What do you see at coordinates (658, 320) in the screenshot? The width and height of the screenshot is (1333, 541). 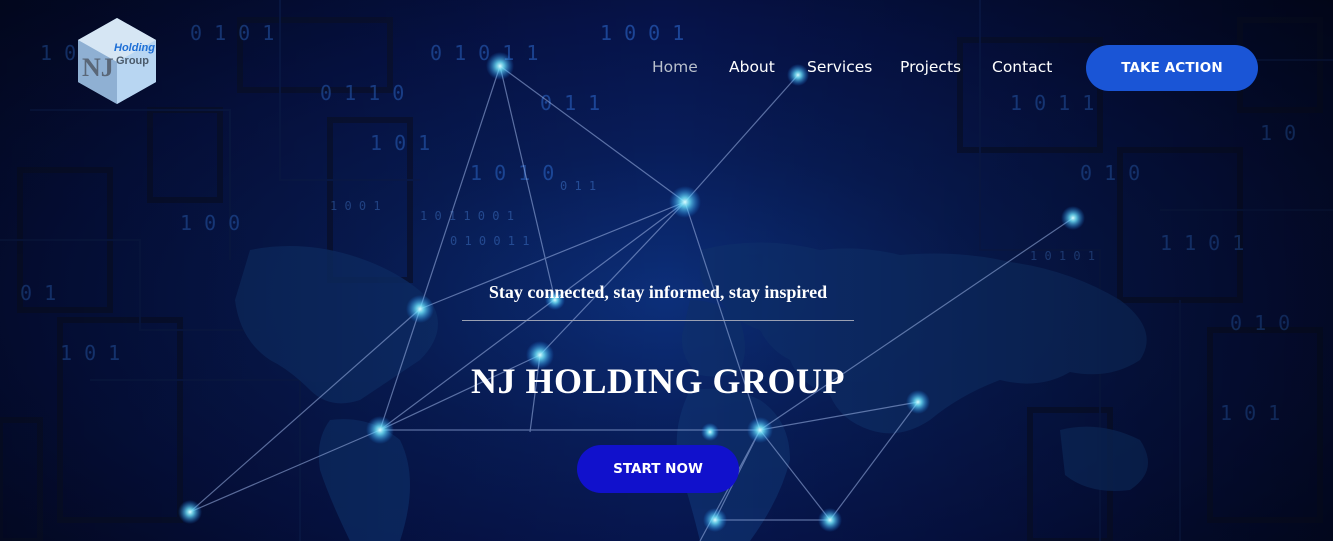 I see `hero-divider` at bounding box center [658, 320].